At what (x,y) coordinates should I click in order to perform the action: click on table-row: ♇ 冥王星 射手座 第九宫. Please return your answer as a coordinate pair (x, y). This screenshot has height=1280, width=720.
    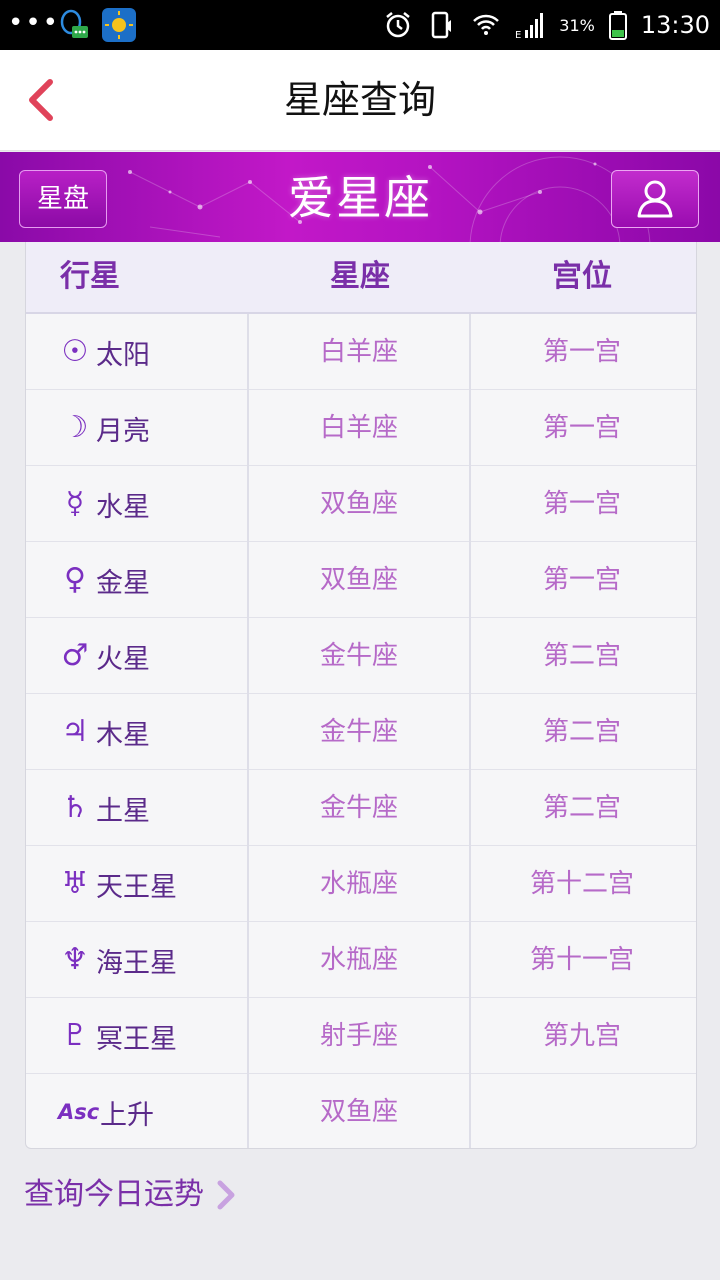
    Looking at the image, I should click on (361, 1036).